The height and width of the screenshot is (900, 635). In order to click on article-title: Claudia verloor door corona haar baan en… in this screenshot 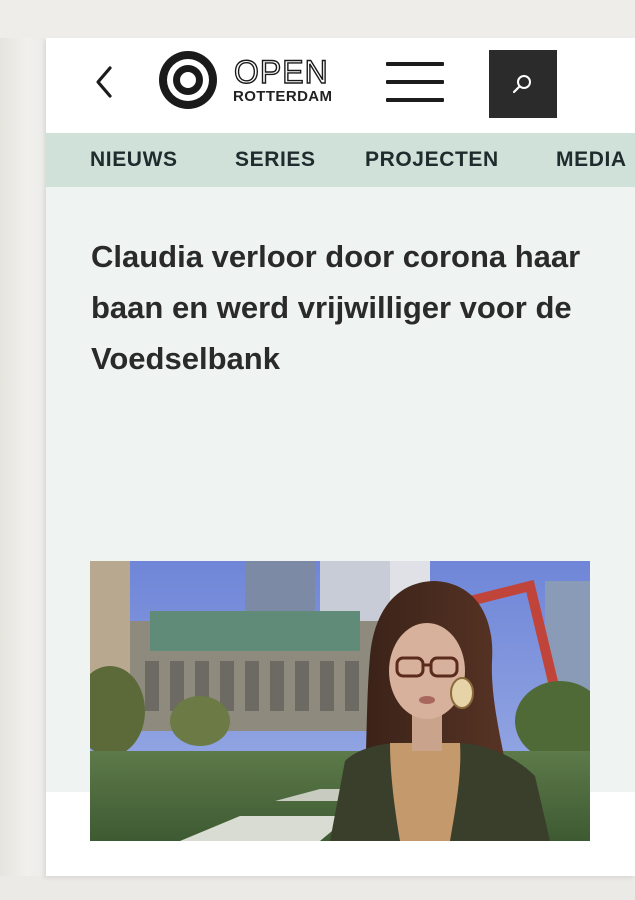, I will do `click(351, 307)`.